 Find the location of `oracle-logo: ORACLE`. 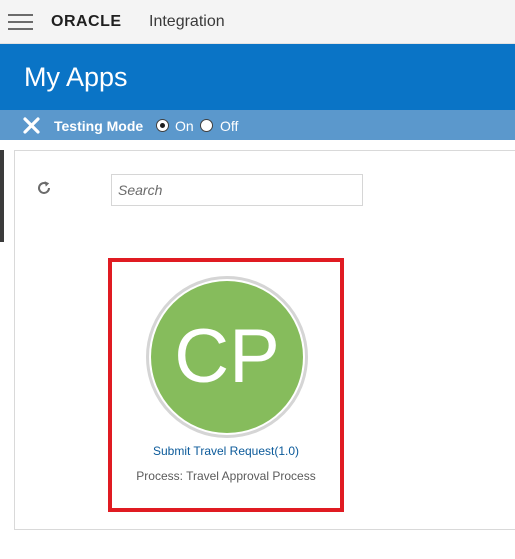

oracle-logo: ORACLE is located at coordinates (86, 21).